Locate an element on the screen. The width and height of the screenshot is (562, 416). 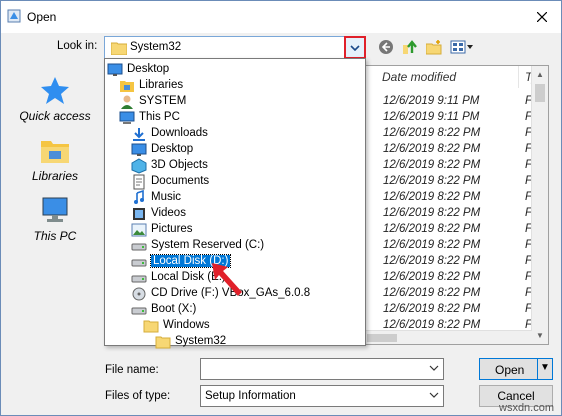
dropdown-item: System Reserved (C:) is located at coordinates (235, 246).